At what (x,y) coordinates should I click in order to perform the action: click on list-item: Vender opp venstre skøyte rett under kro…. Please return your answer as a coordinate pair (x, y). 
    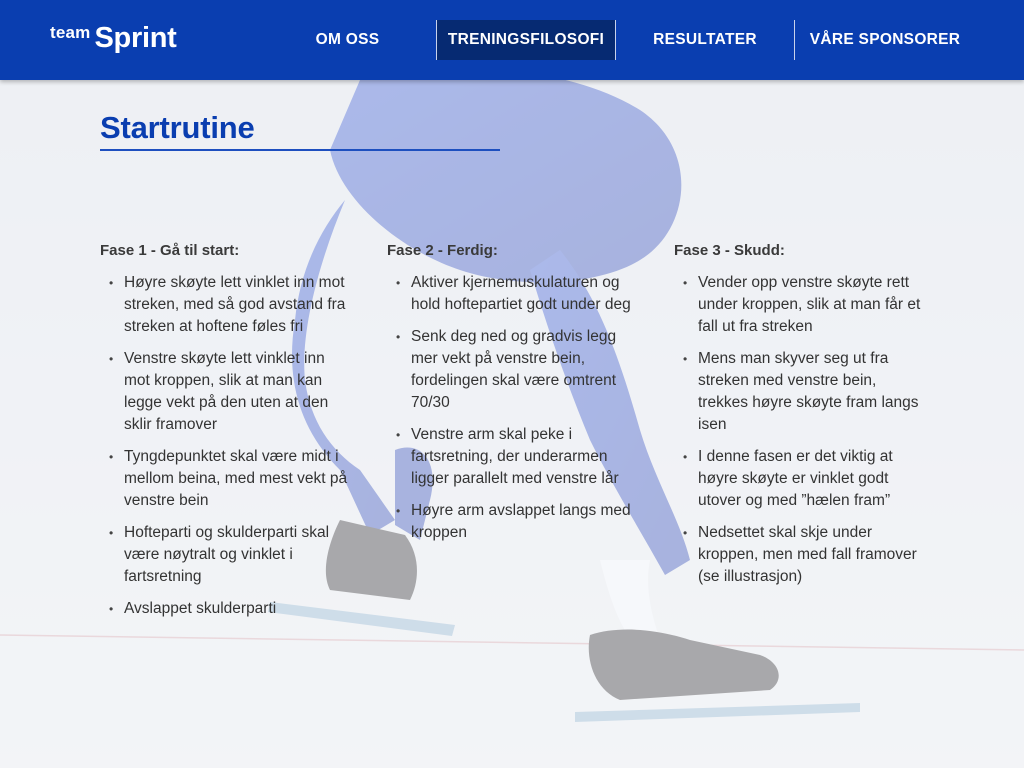
    Looking at the image, I should click on (799, 305).